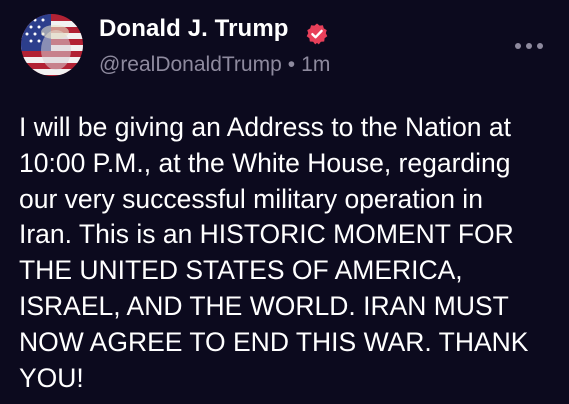  I want to click on post-timestamp: 1m, so click(315, 64).